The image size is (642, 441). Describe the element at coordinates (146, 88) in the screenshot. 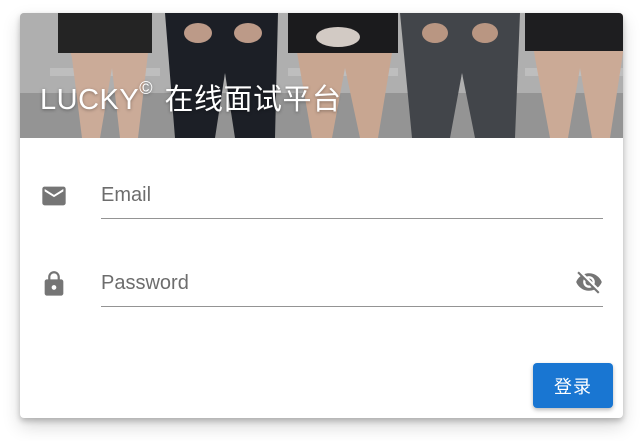

I see `copyright-mark: ©` at that location.